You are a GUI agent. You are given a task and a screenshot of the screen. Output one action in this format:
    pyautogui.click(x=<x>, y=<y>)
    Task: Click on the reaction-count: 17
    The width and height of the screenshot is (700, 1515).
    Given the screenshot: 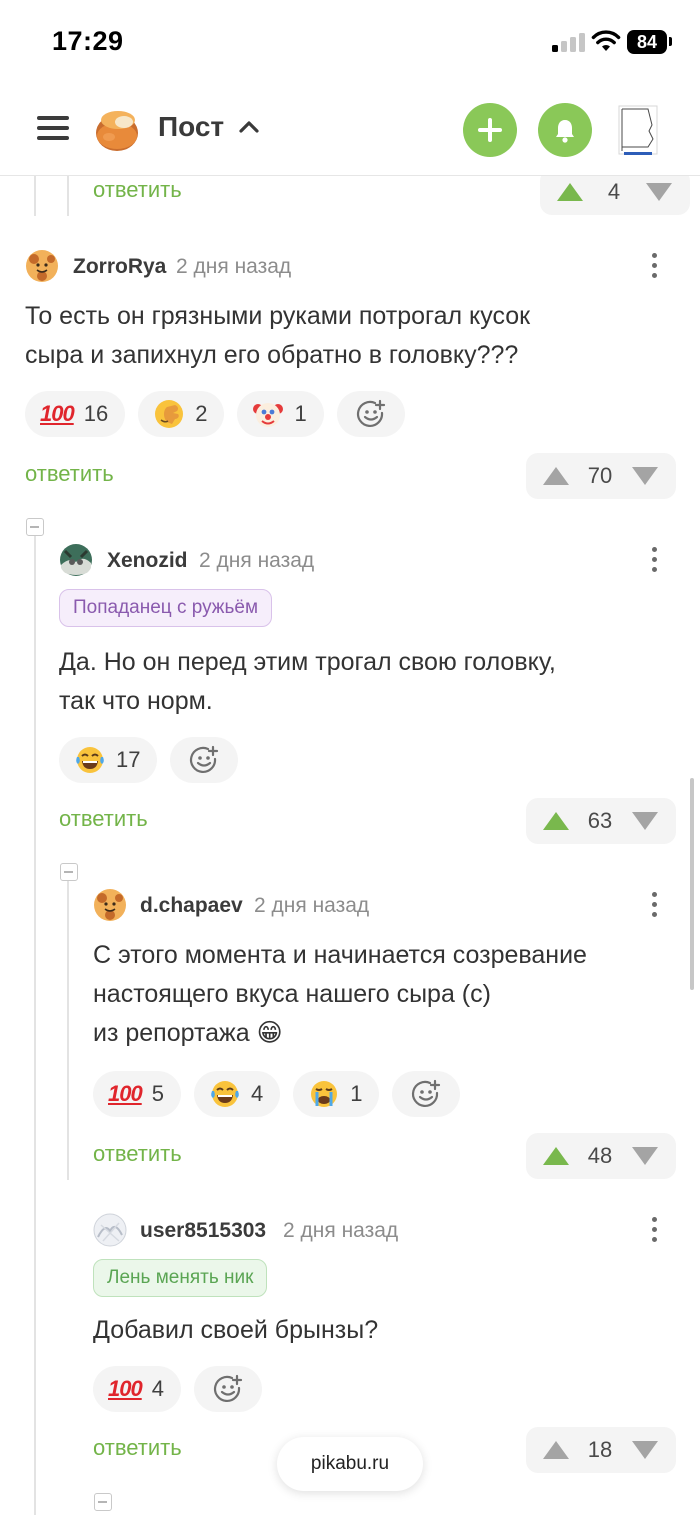 What is the action you would take?
    pyautogui.click(x=128, y=759)
    